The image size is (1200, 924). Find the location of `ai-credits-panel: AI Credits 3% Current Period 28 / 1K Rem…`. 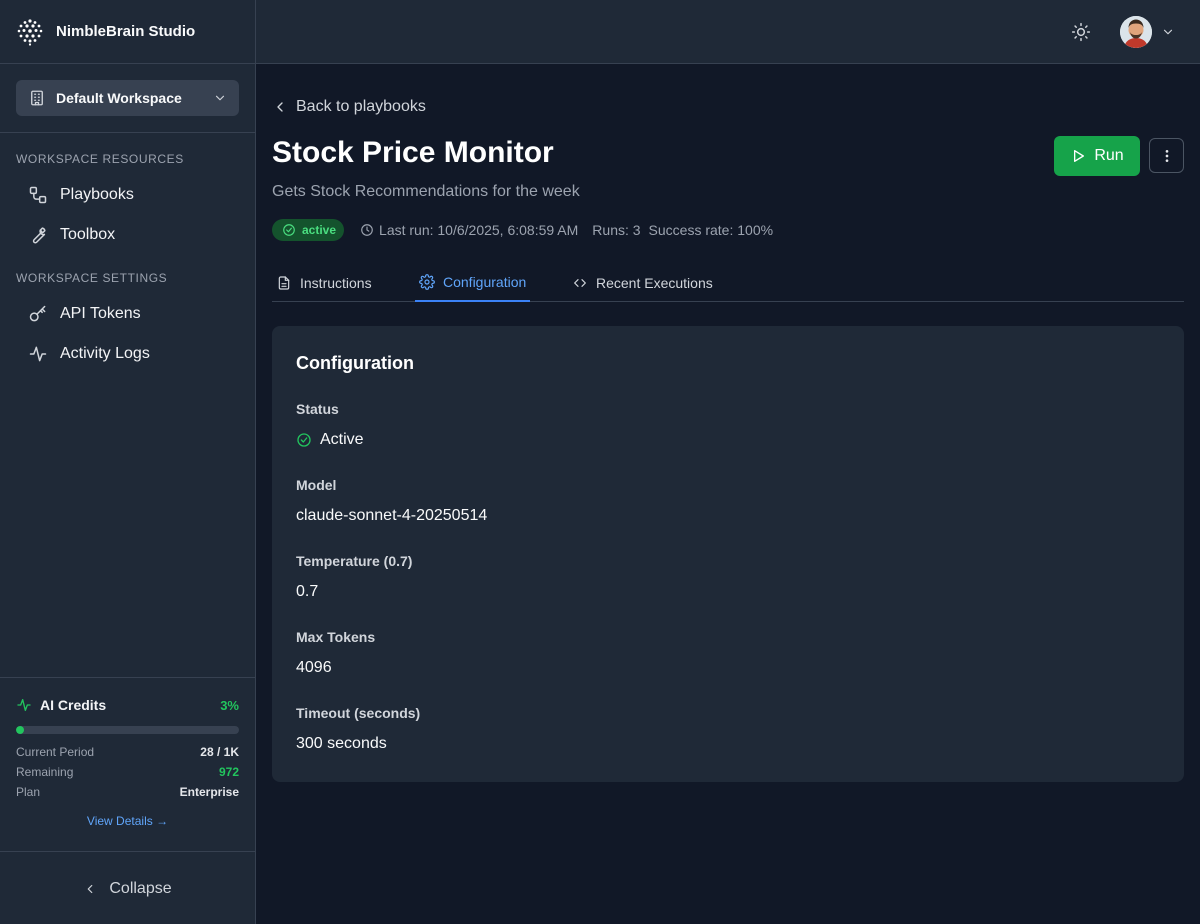

ai-credits-panel: AI Credits 3% Current Period 28 / 1K Rem… is located at coordinates (127, 764).